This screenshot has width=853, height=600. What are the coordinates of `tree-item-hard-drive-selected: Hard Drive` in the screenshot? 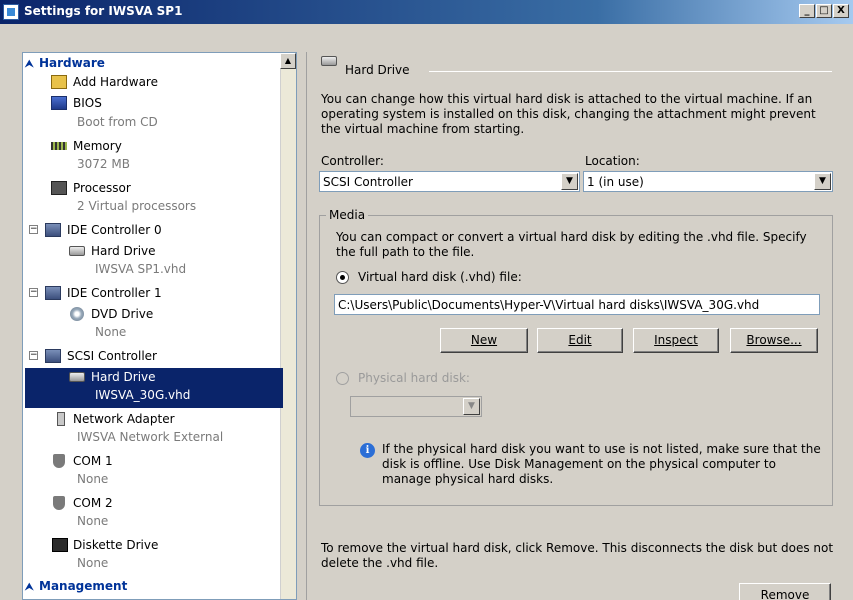 It's located at (152, 378).